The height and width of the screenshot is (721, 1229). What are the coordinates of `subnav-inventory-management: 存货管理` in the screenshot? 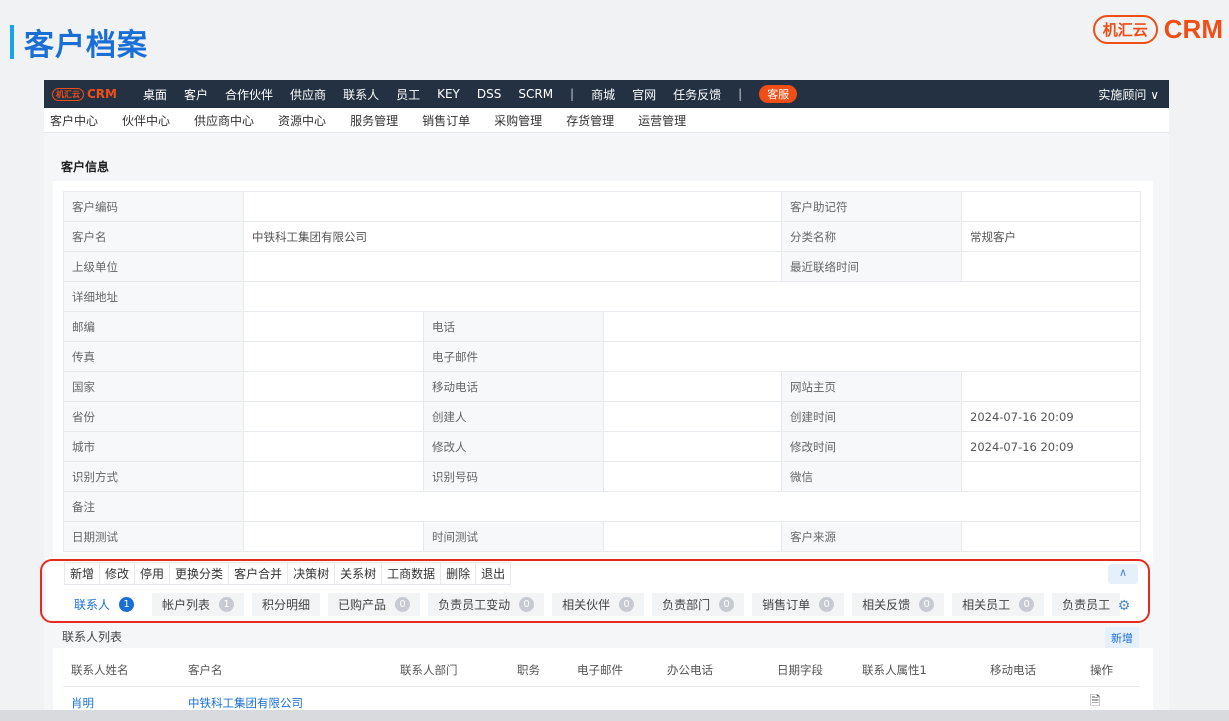 It's located at (590, 120).